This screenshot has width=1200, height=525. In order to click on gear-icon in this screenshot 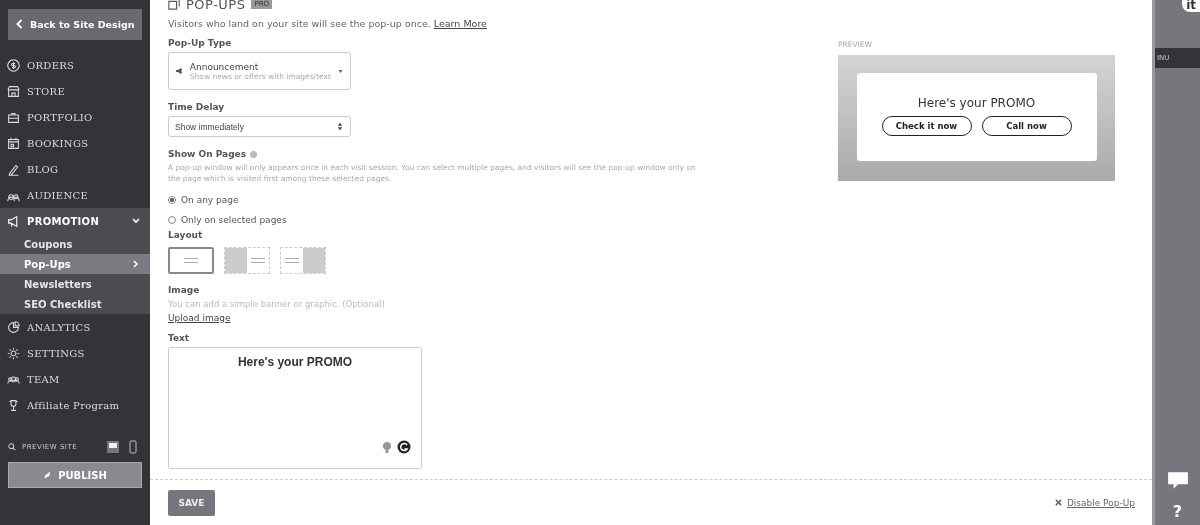, I will do `click(13, 353)`.